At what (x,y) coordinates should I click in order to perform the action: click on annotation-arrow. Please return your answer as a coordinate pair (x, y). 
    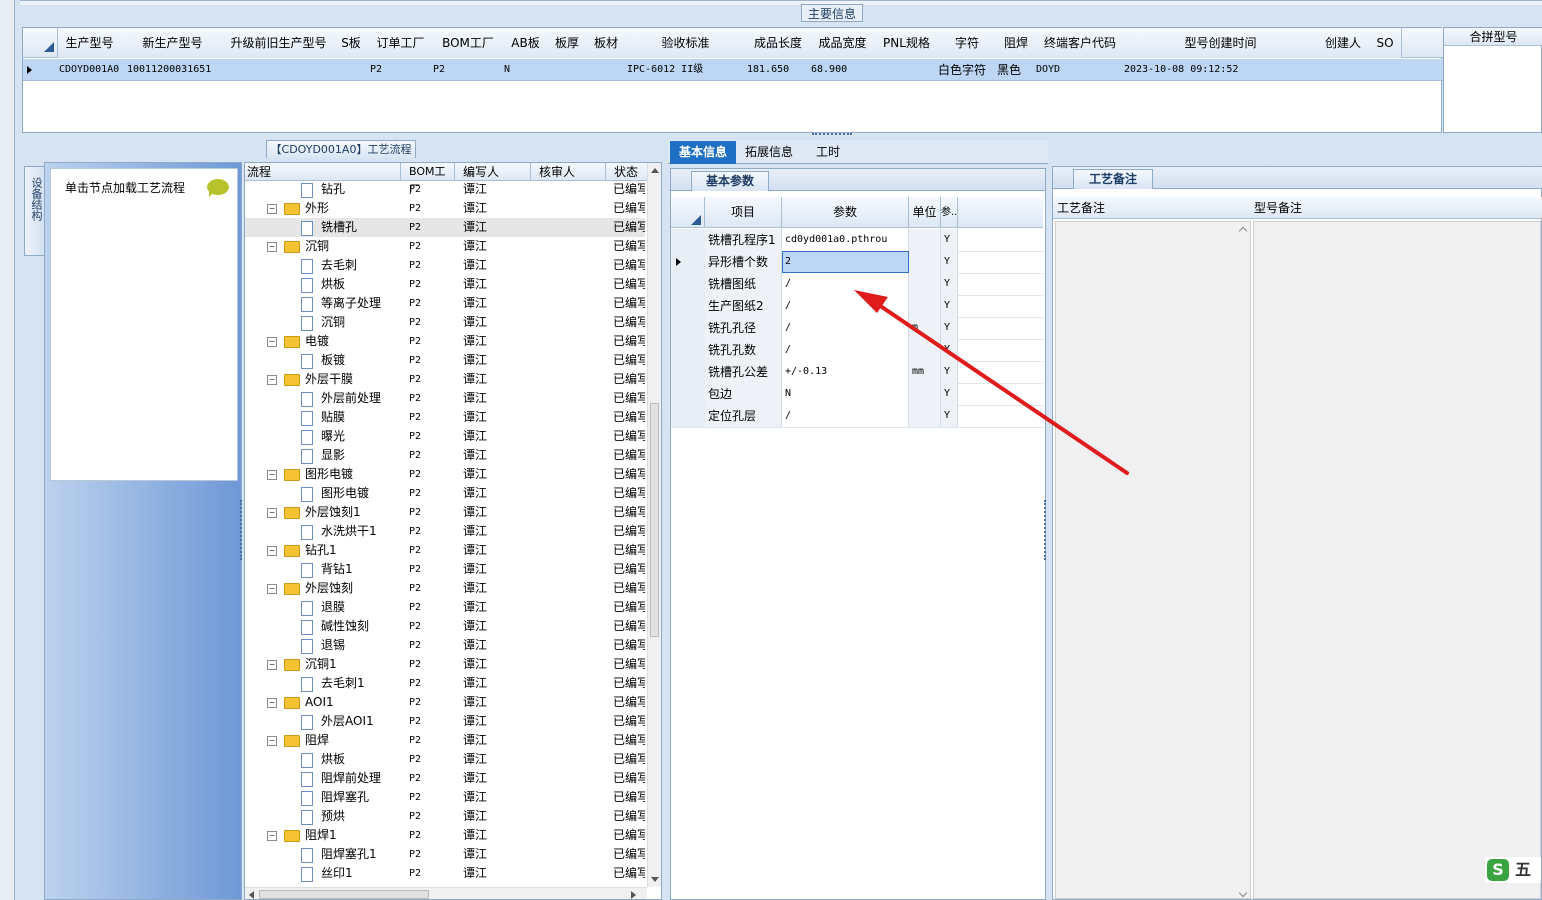
    Looking at the image, I should click on (991, 382).